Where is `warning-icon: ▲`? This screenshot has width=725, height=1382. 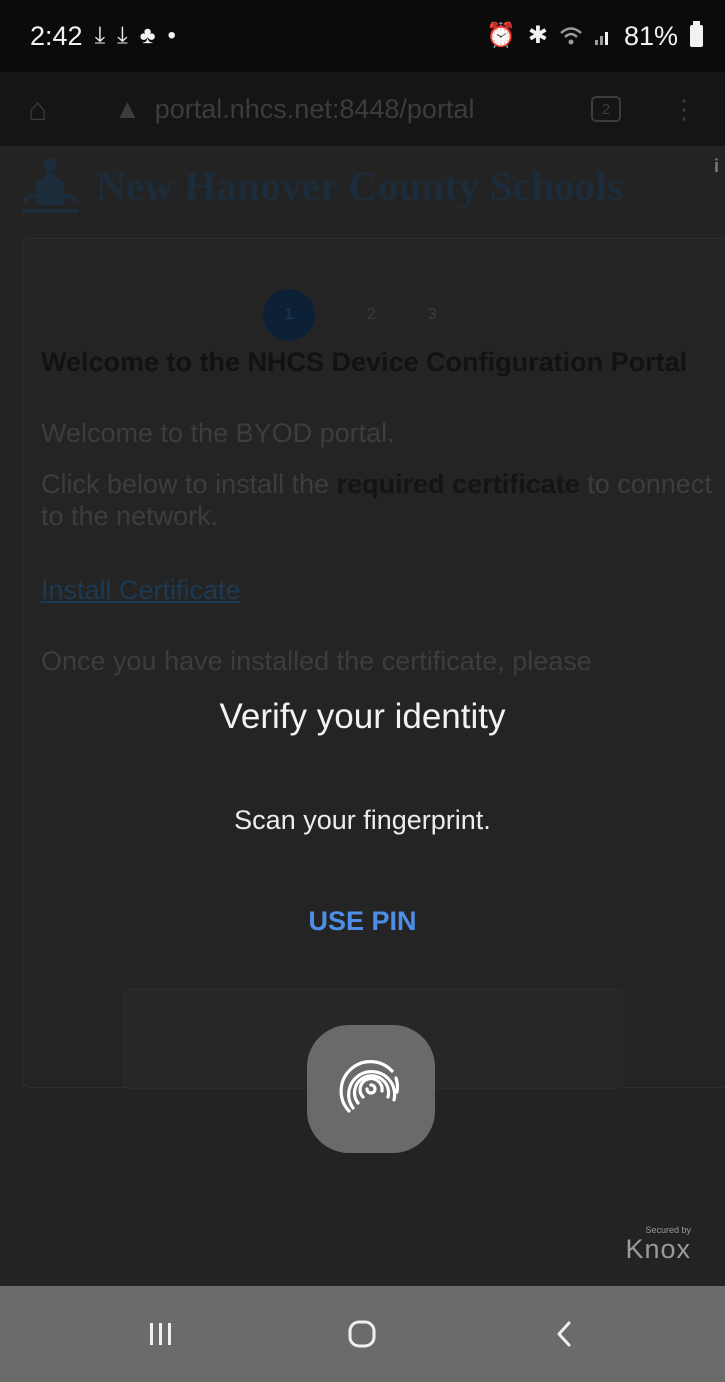 warning-icon: ▲ is located at coordinates (127, 108).